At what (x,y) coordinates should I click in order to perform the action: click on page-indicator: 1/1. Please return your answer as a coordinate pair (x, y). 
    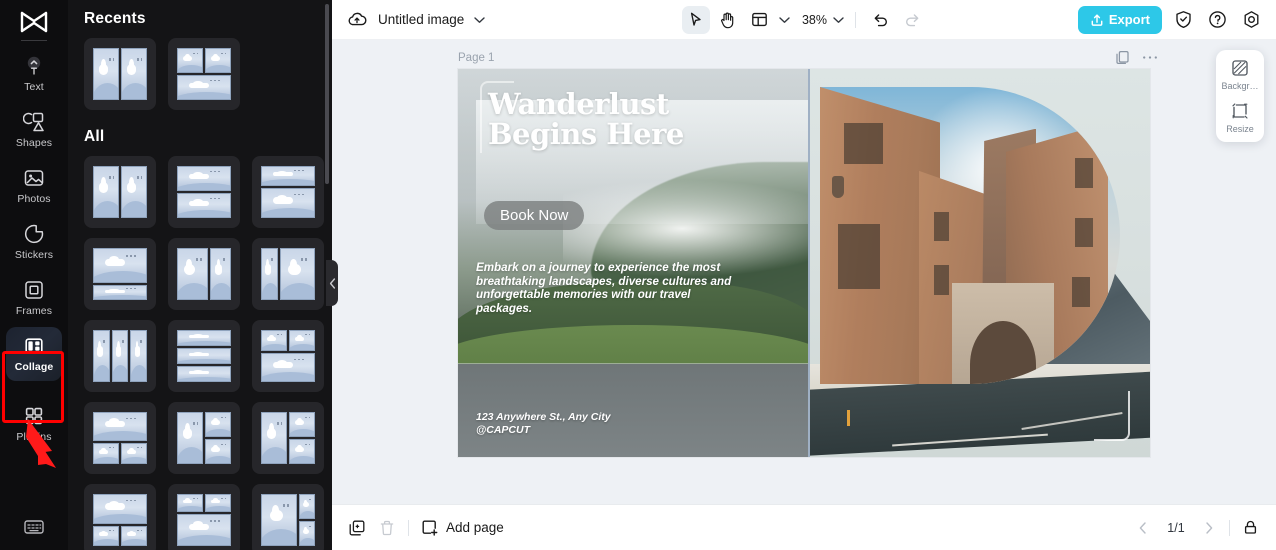
    Looking at the image, I should click on (1176, 527).